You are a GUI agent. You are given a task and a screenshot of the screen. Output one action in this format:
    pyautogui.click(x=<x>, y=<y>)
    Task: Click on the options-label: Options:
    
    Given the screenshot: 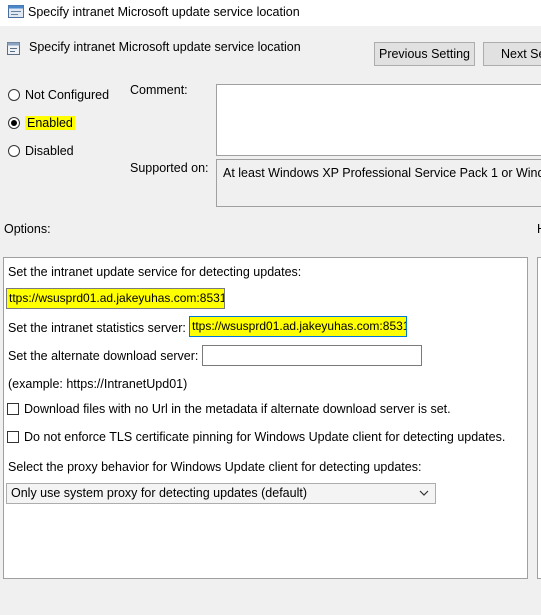 What is the action you would take?
    pyautogui.click(x=27, y=229)
    